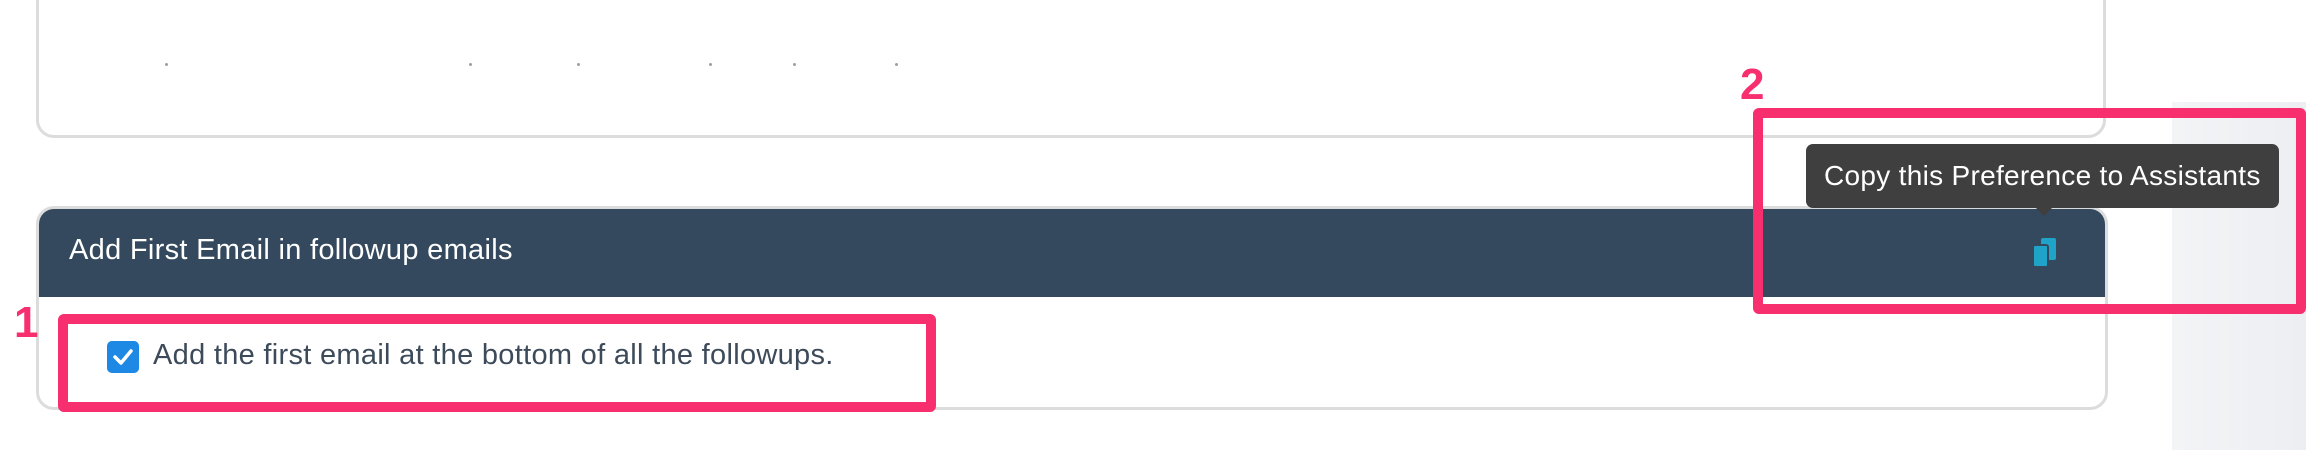  I want to click on annotation-label-2: 2, so click(1752, 84).